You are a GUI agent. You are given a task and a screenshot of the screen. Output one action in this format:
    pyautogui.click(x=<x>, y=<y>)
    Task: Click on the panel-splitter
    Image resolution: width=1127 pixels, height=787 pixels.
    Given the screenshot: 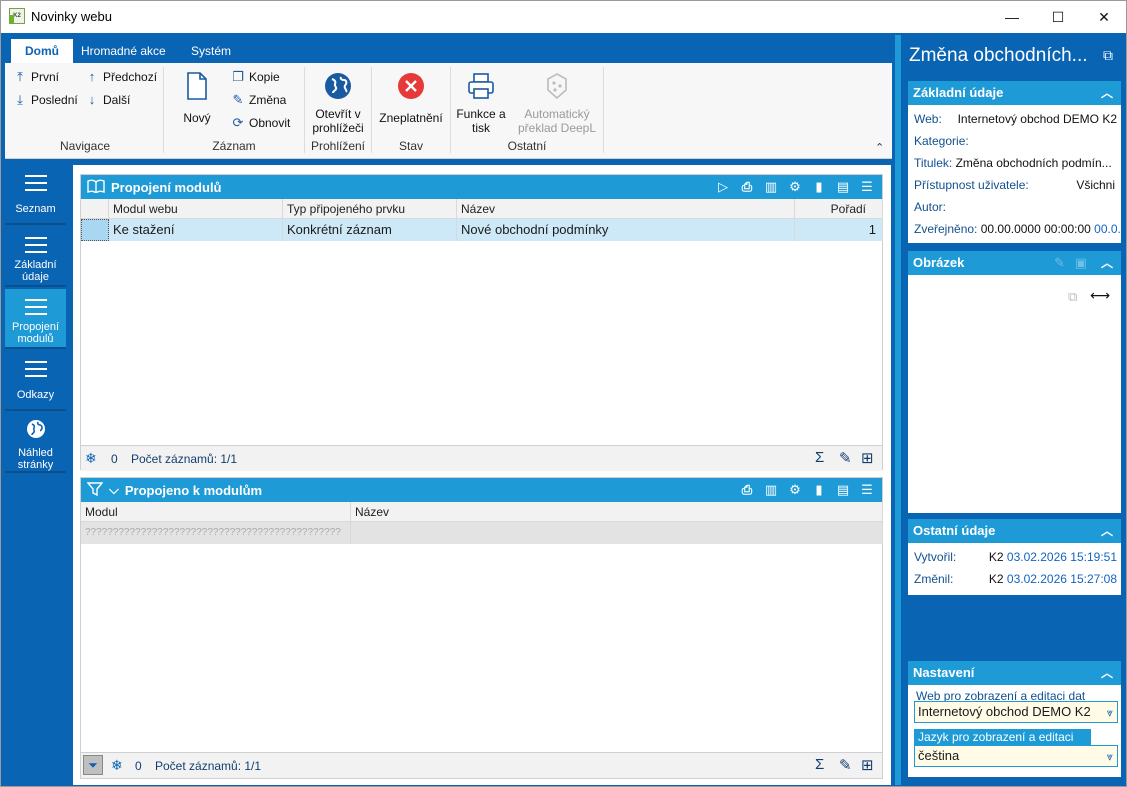 What is the action you would take?
    pyautogui.click(x=898, y=410)
    